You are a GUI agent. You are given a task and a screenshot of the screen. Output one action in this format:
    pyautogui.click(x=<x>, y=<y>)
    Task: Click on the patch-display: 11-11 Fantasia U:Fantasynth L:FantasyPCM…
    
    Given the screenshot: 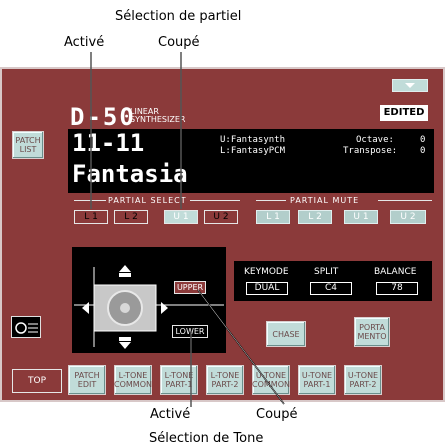 What is the action you would take?
    pyautogui.click(x=251, y=161)
    